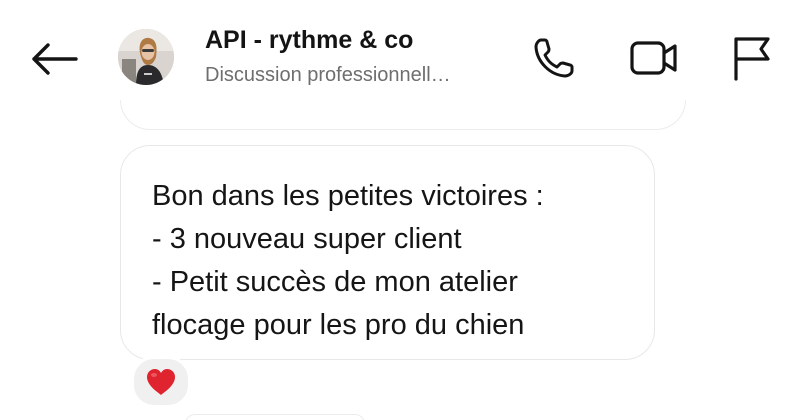  I want to click on back-button, so click(54, 59).